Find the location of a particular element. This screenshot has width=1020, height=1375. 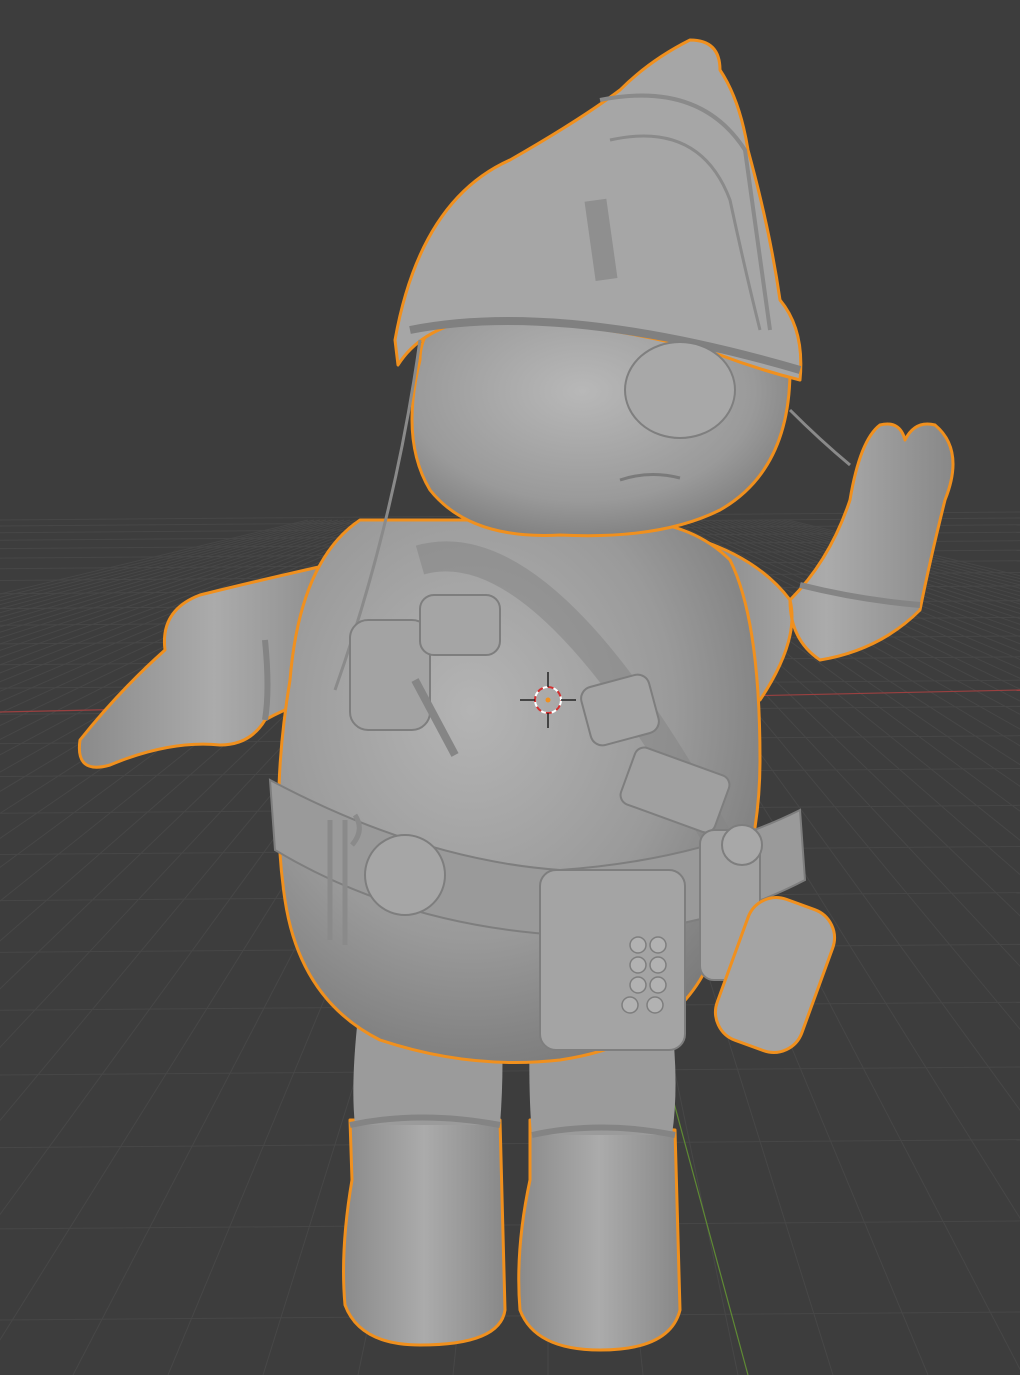

sleeve-cuff-left is located at coordinates (266, 680).